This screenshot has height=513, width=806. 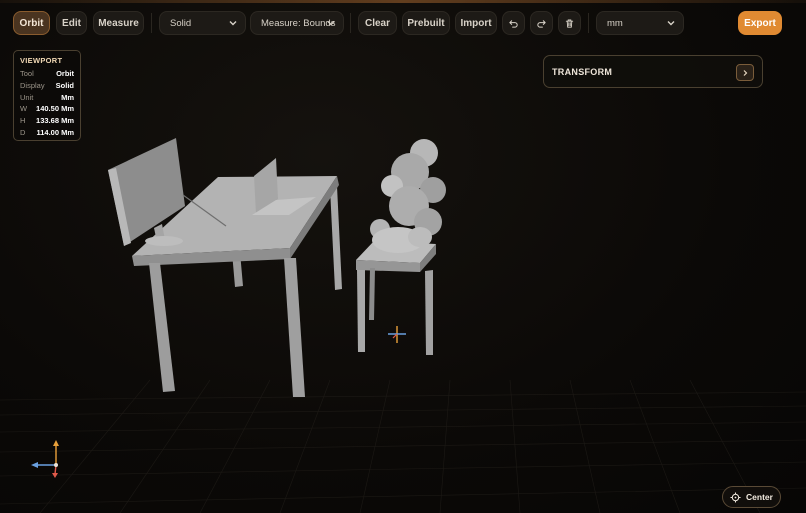 I want to click on mode-edit-button: Edit, so click(x=71, y=23).